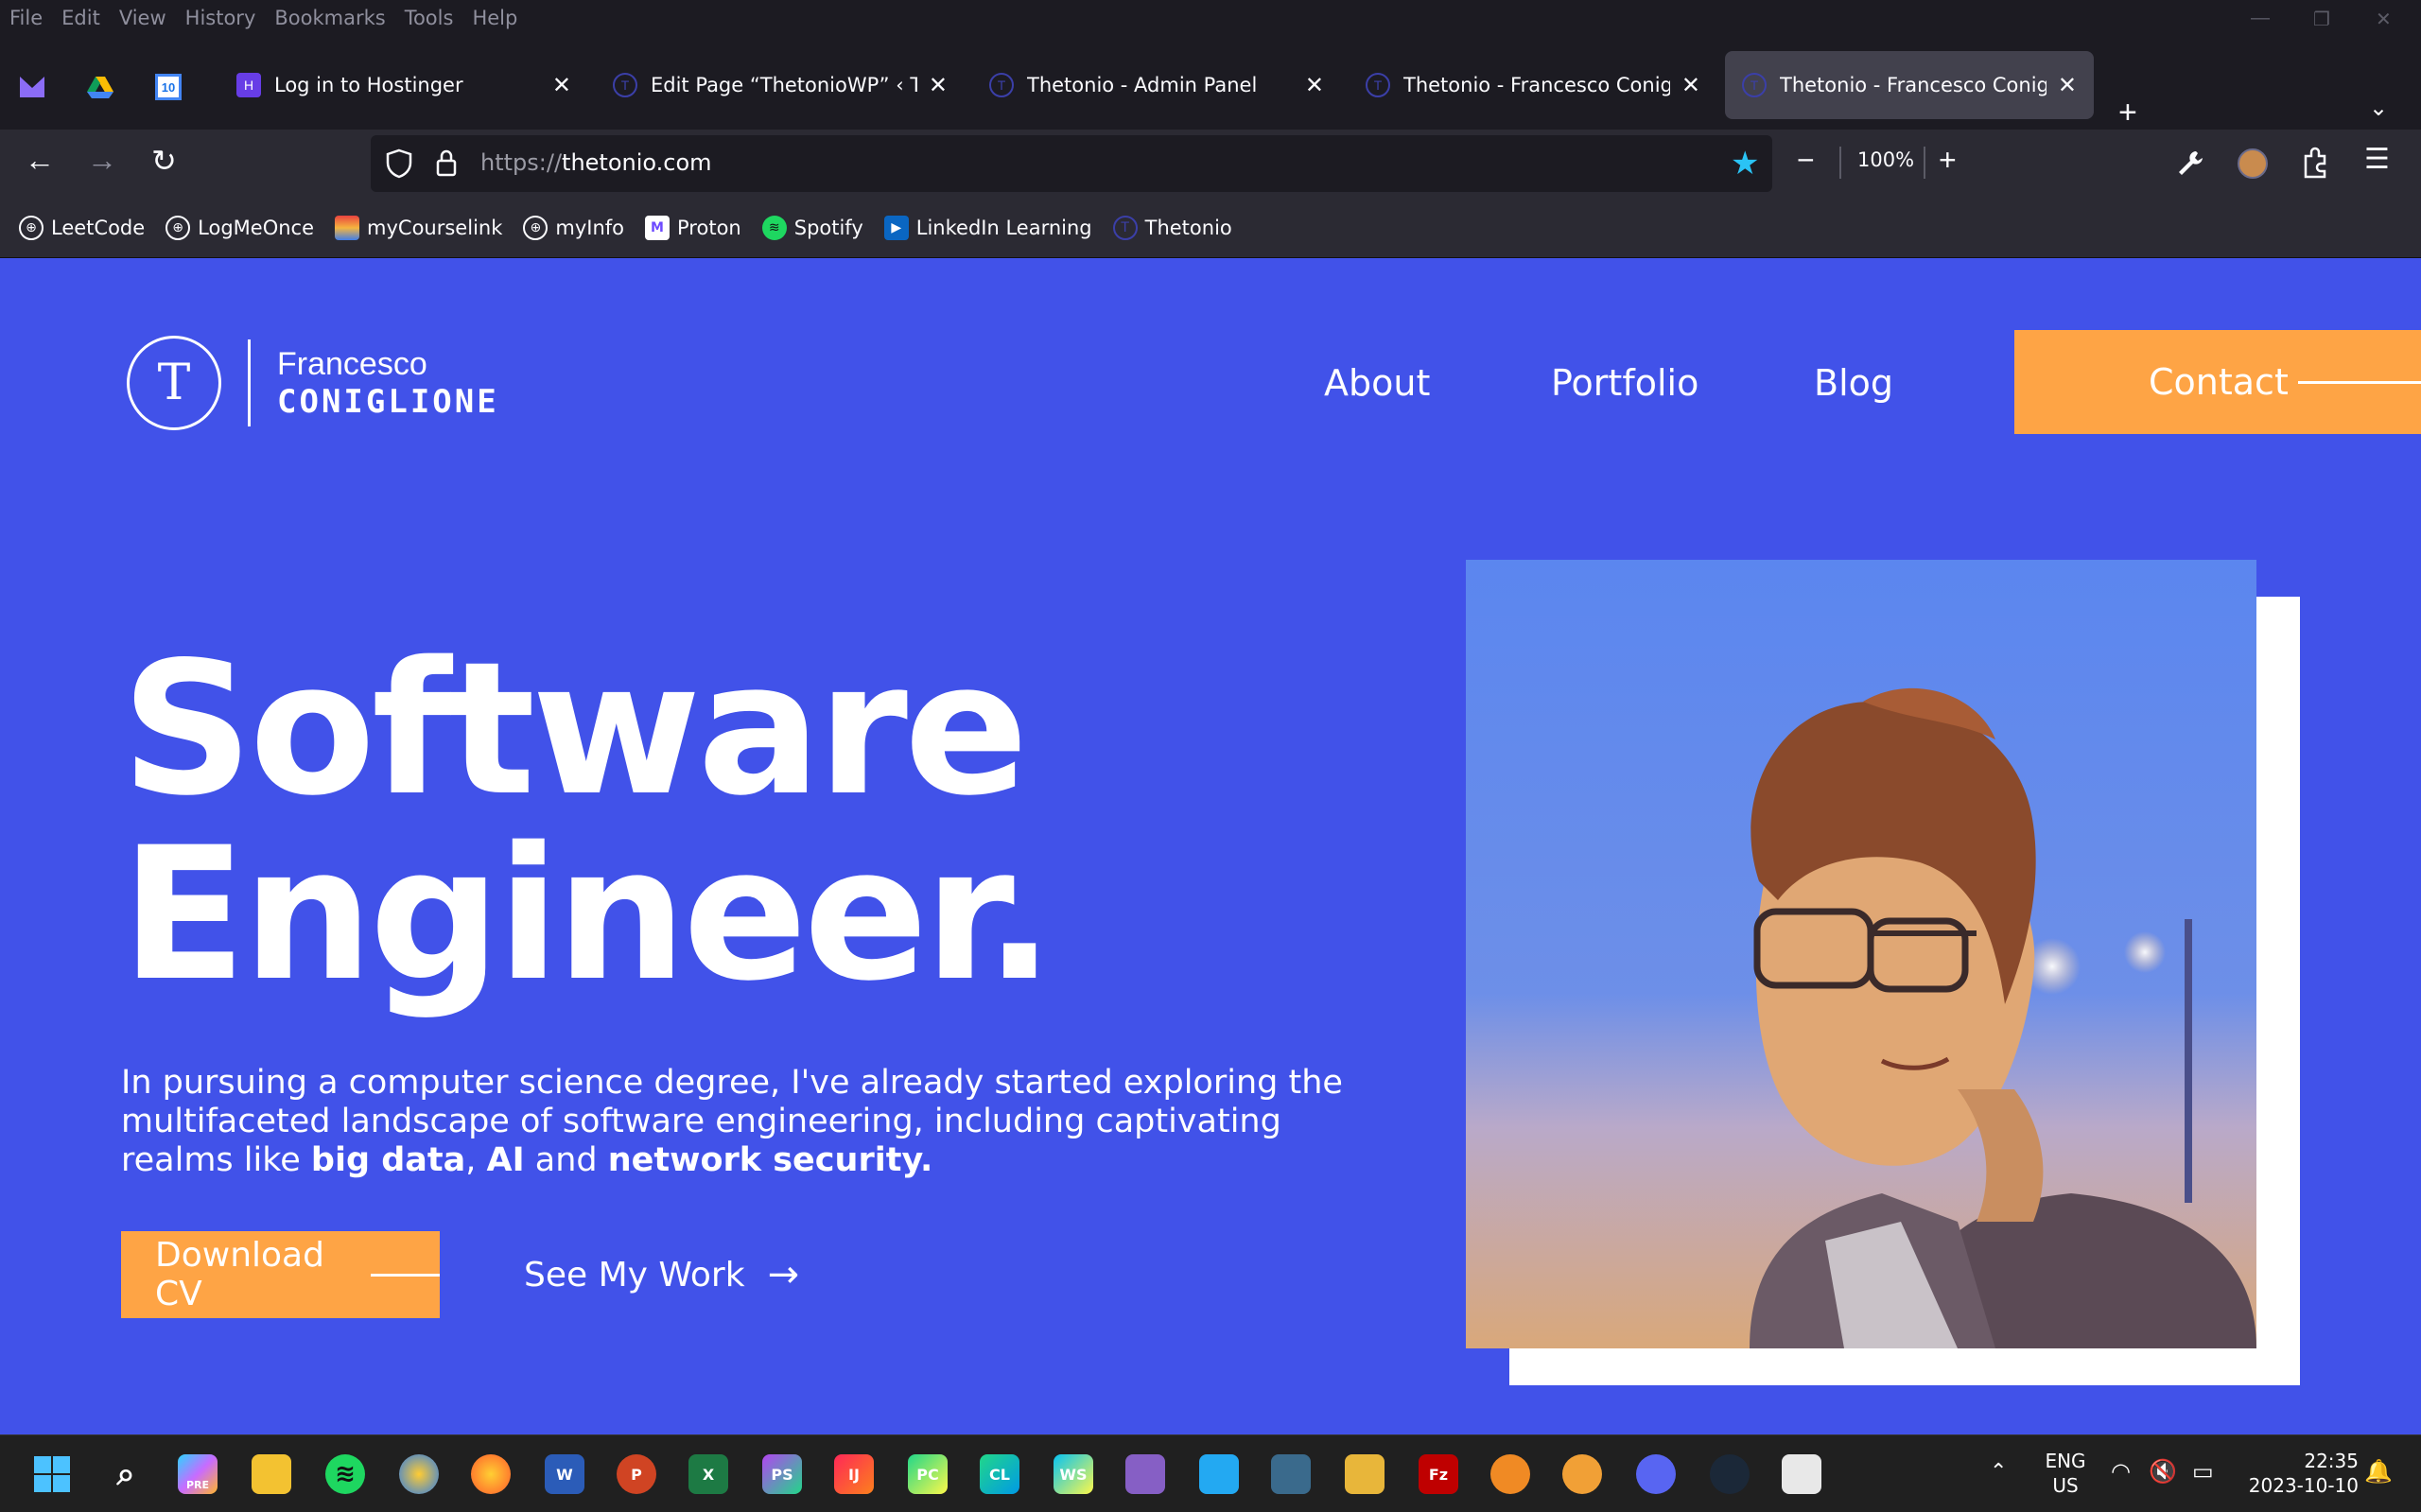 This screenshot has height=1512, width=2421. Describe the element at coordinates (566, 1160) in the screenshot. I see `desc-sep: and` at that location.